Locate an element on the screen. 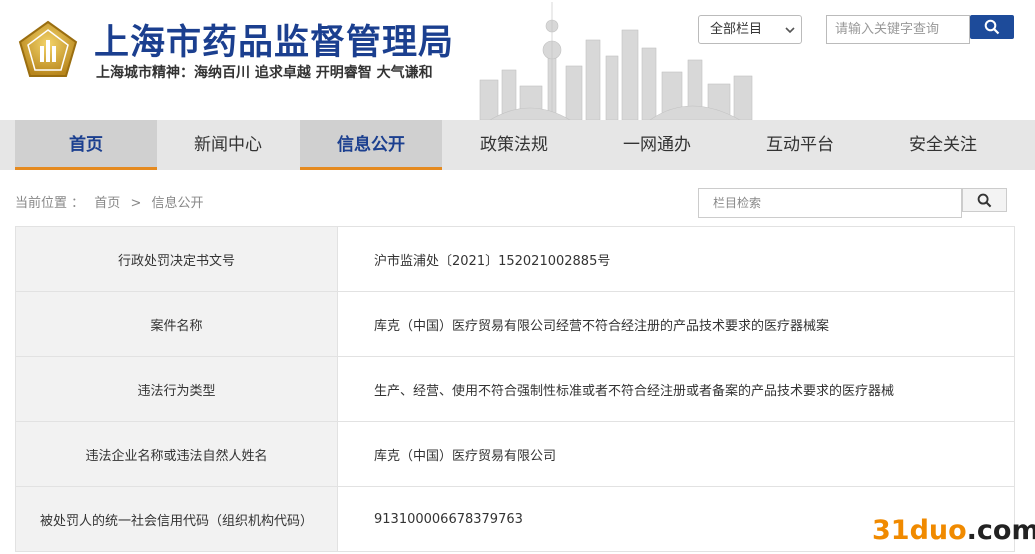 The image size is (1035, 554). site-title: 上海市药品监督管理局 is located at coordinates (274, 39).